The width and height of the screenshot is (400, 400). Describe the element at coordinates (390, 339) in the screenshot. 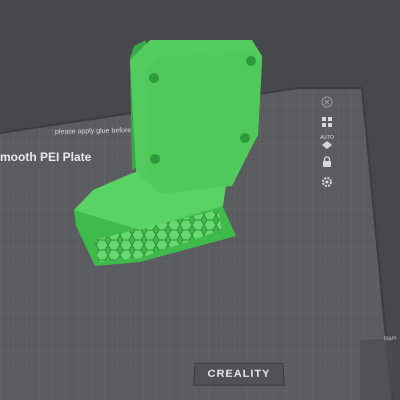

I see `plate-corner-label: Ram` at that location.